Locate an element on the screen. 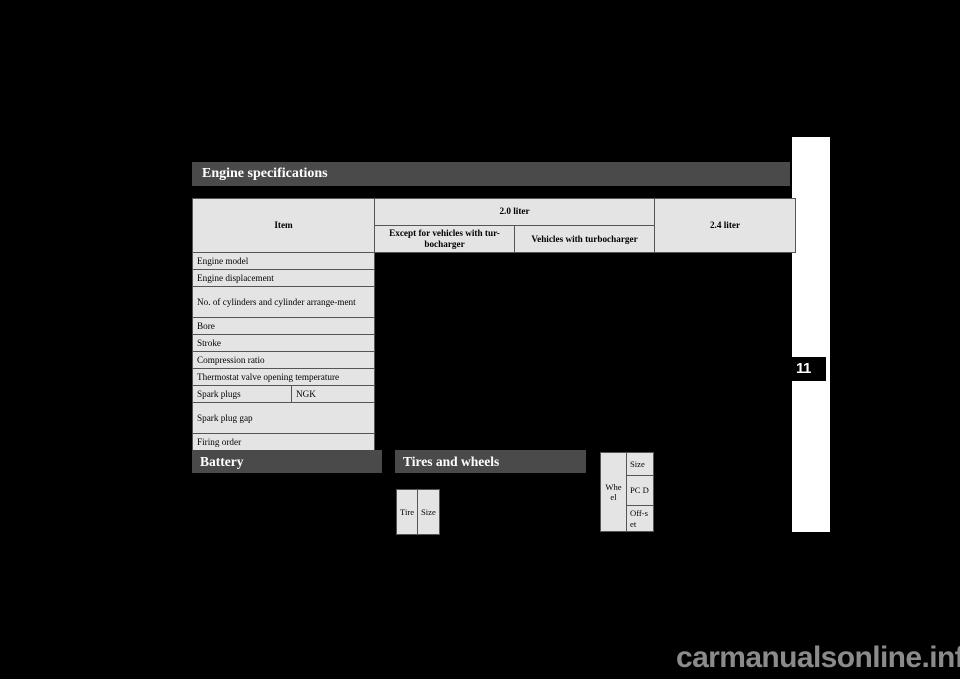 Image resolution: width=960 pixels, height=679 pixels. header-cell-2-4-liter: 2.4 liter is located at coordinates (725, 225).